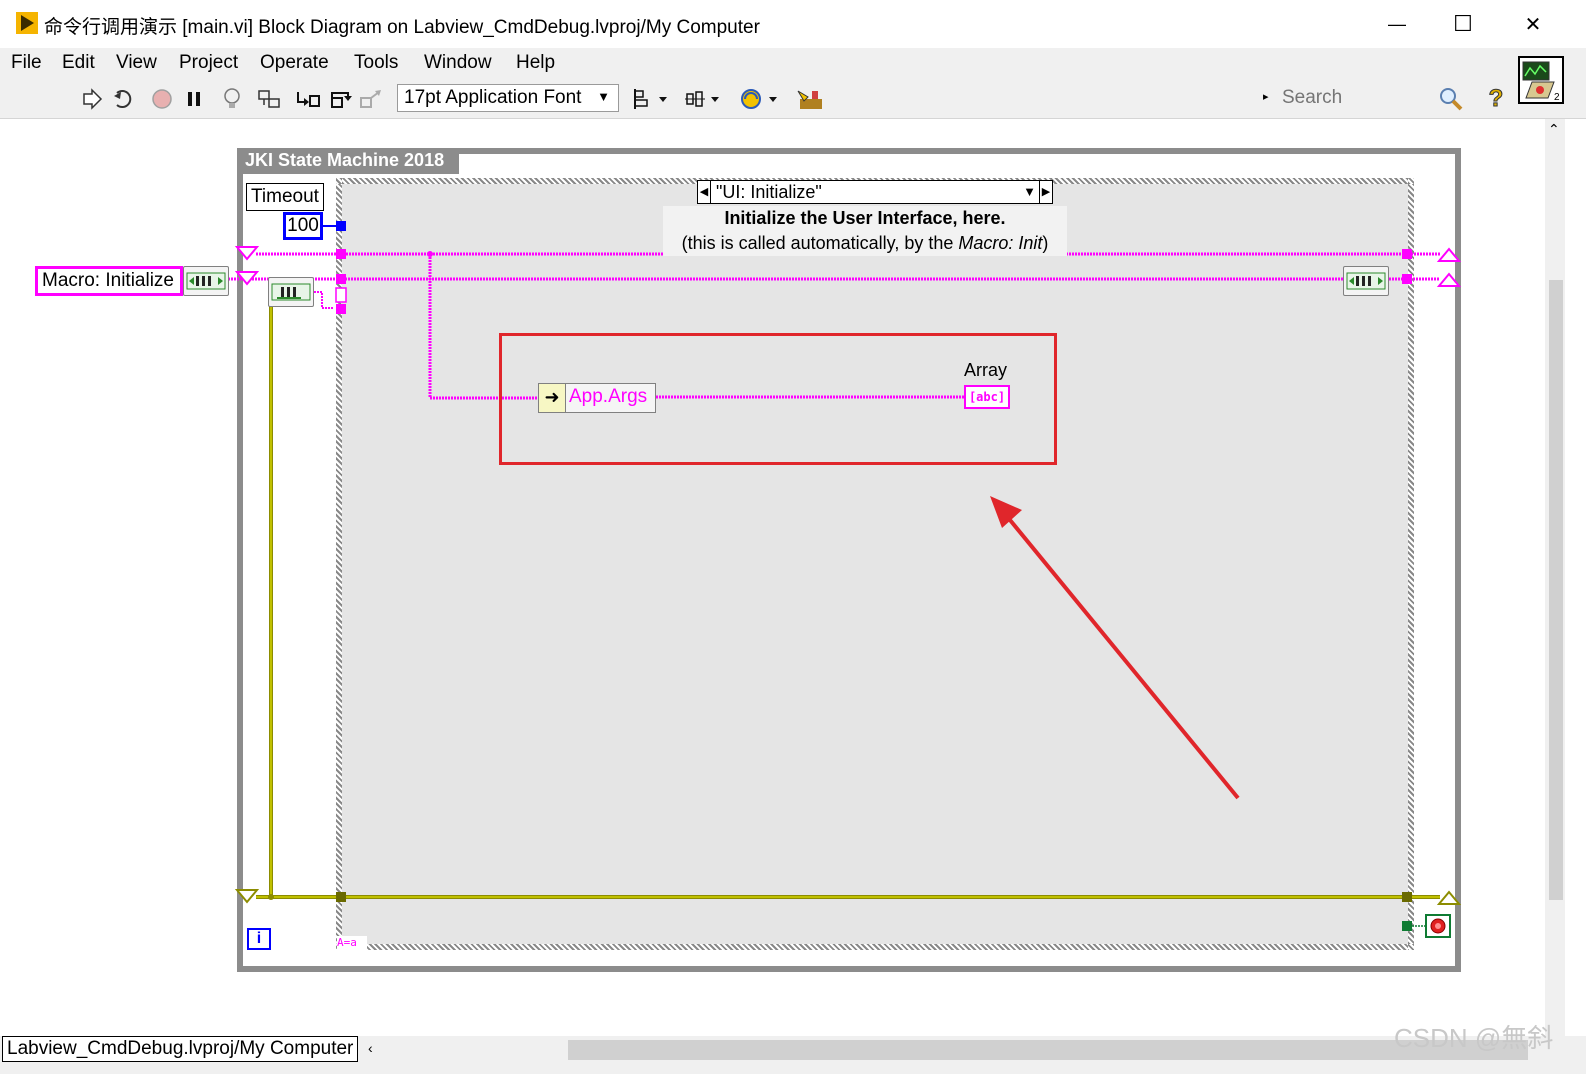 This screenshot has height=1074, width=1586. I want to click on case-label-tag: A=a, so click(352, 943).